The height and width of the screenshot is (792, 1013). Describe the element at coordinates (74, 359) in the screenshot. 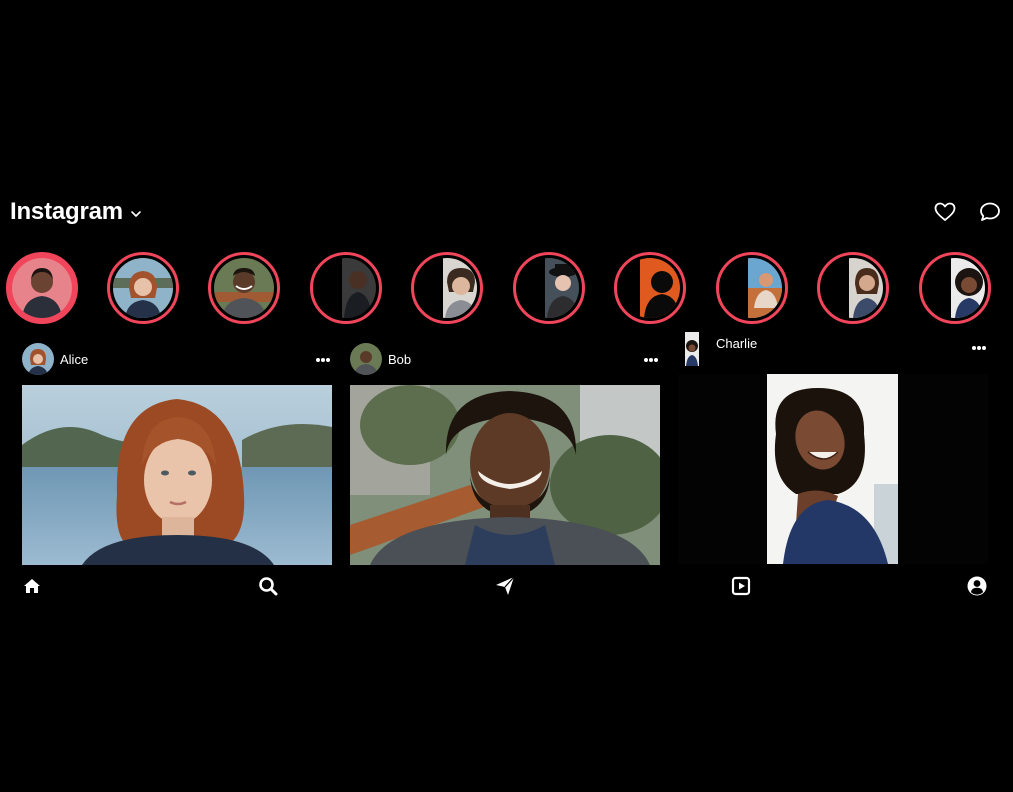

I see `post-username: Alice` at that location.